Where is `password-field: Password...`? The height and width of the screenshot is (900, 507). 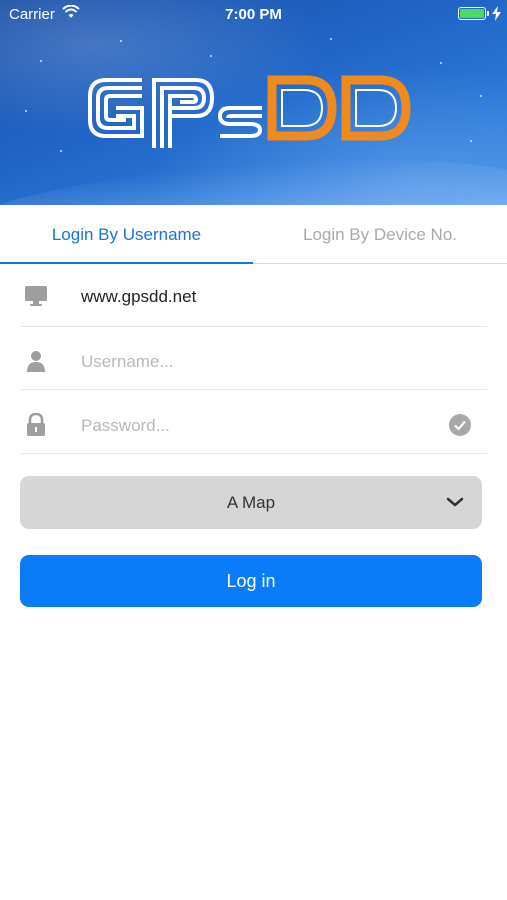 password-field: Password... is located at coordinates (253, 422).